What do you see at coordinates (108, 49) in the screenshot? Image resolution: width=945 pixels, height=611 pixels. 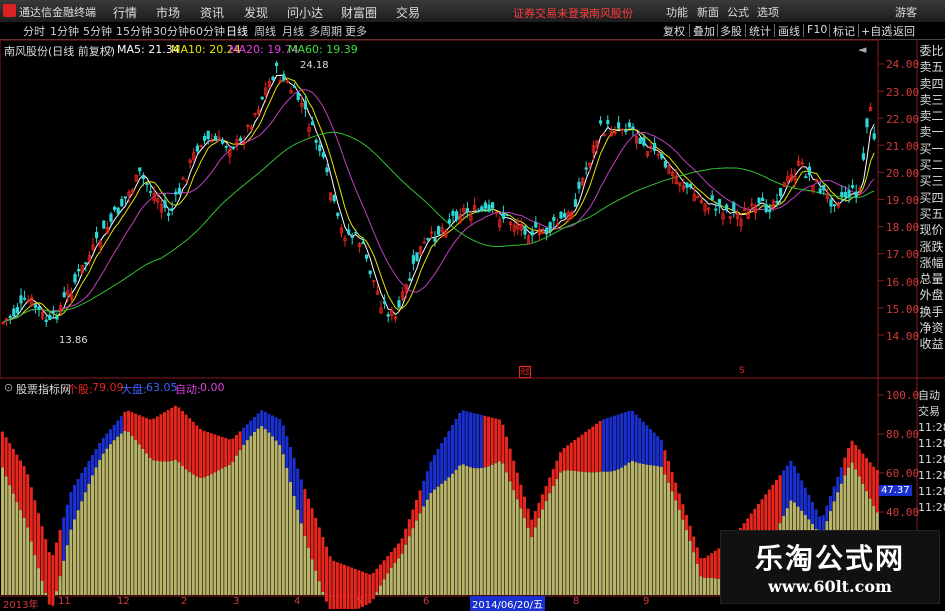 I see `settings-icon: ⊙` at bounding box center [108, 49].